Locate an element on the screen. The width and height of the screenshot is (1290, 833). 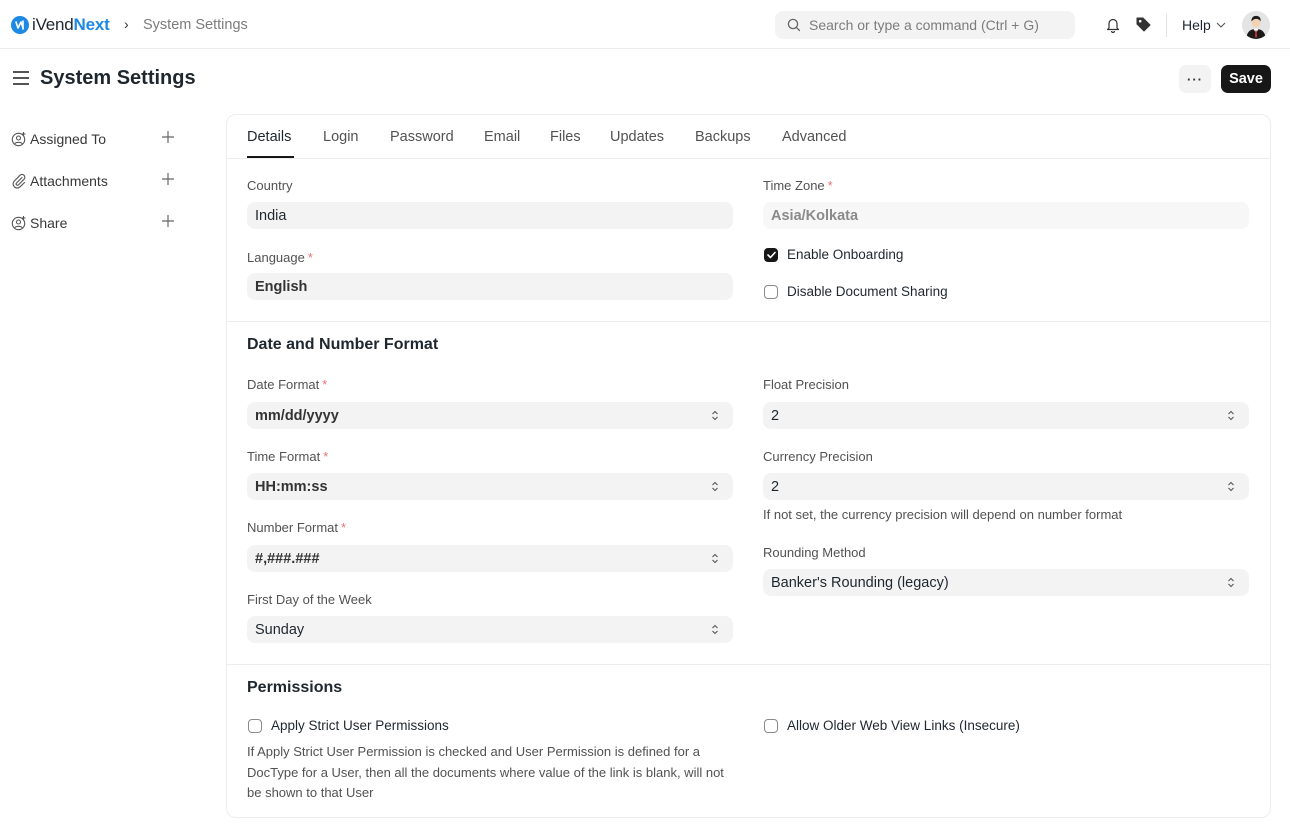
section-divider is located at coordinates (748, 321).